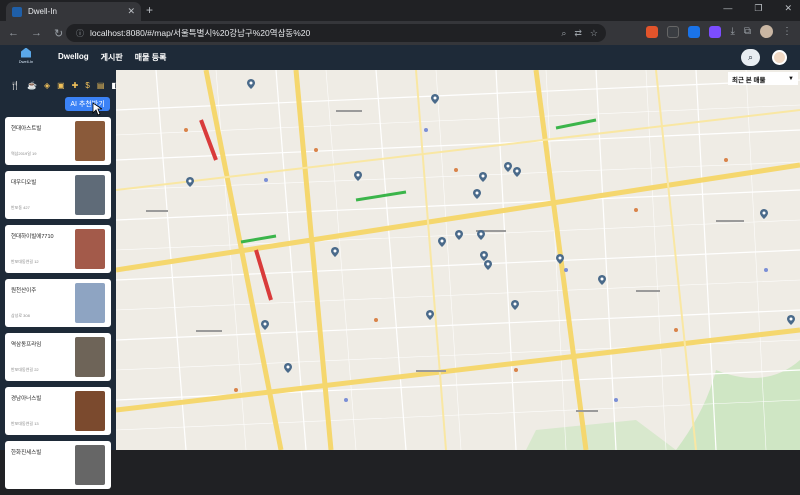 The image size is (800, 495). What do you see at coordinates (25, 261) in the screenshot?
I see `listing-address: 반포대동연길 12` at bounding box center [25, 261].